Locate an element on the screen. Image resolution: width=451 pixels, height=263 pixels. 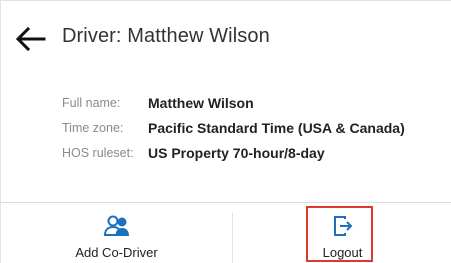
detail-row-full-name: Full name: Matthew Wilson is located at coordinates (233, 103).